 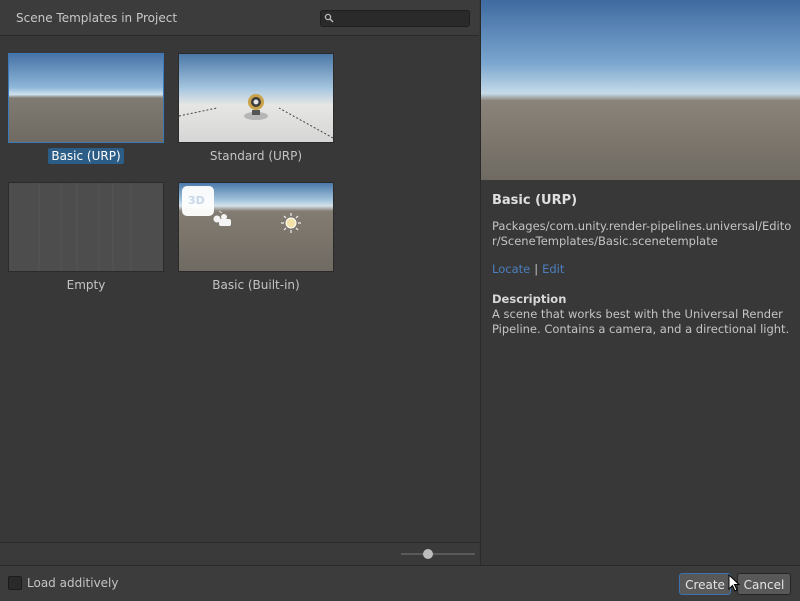 I want to click on template-actions: Locate | Edit, so click(x=528, y=269).